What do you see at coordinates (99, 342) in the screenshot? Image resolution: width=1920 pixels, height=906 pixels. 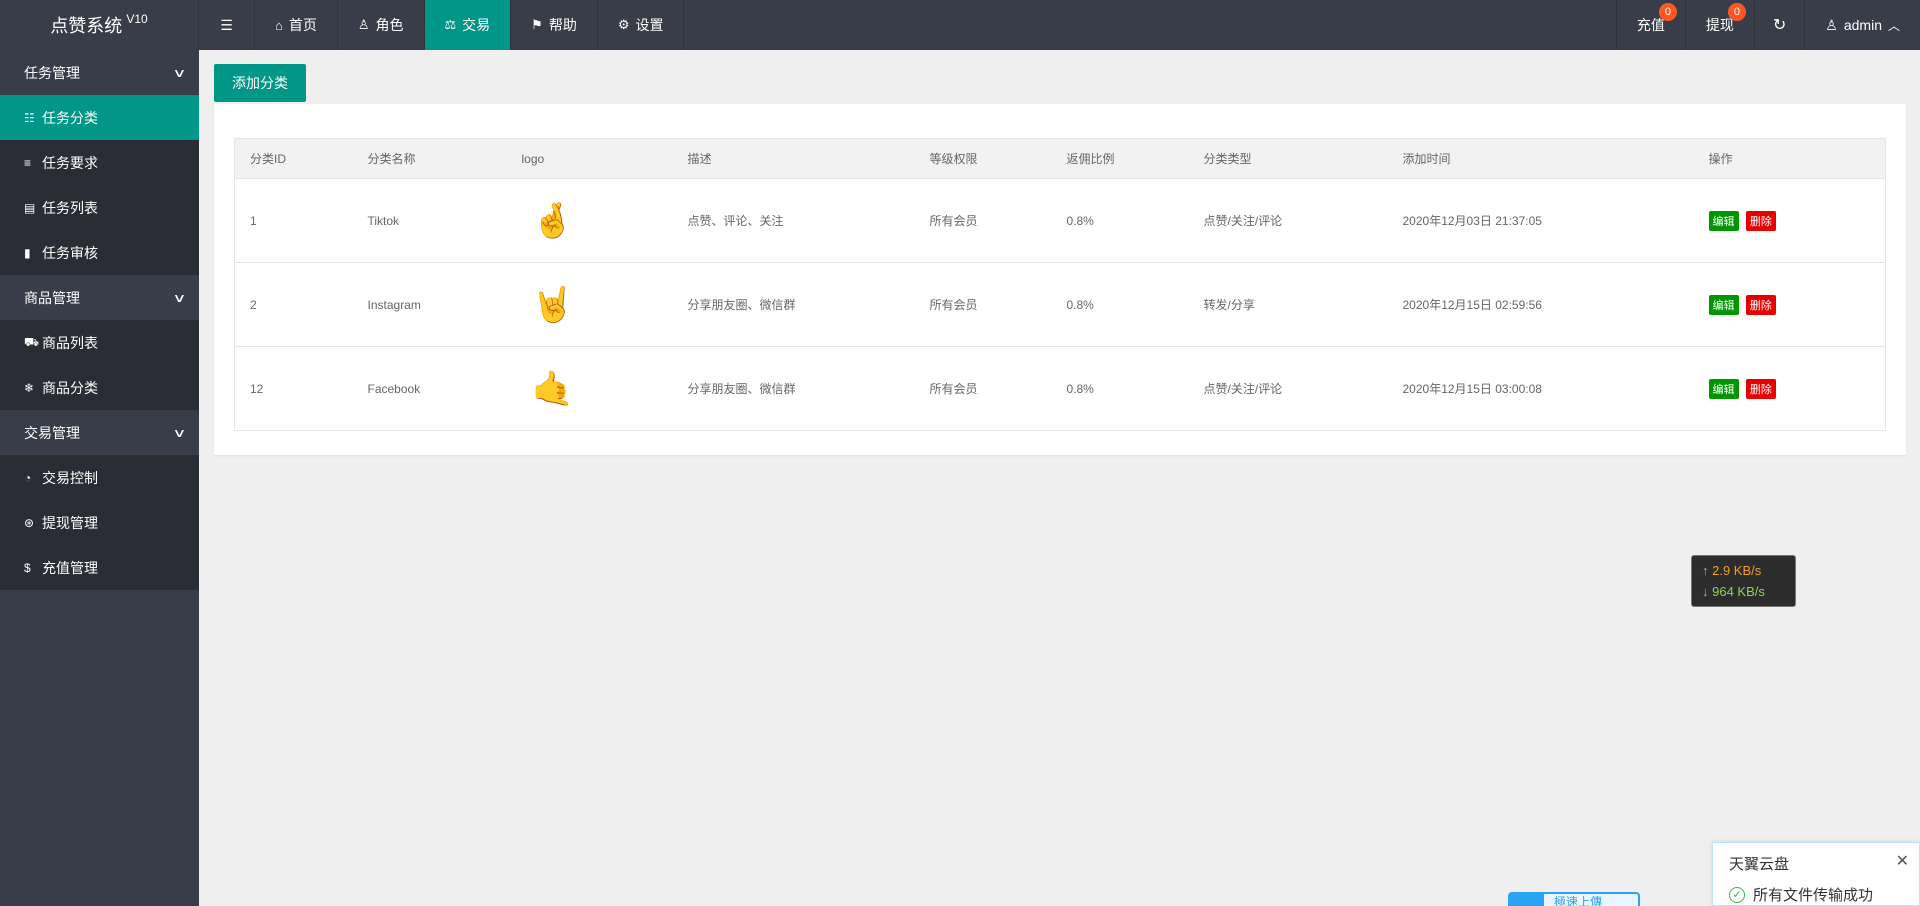 I see `sidebar-item-goods-list: ⛟ 商品列表` at bounding box center [99, 342].